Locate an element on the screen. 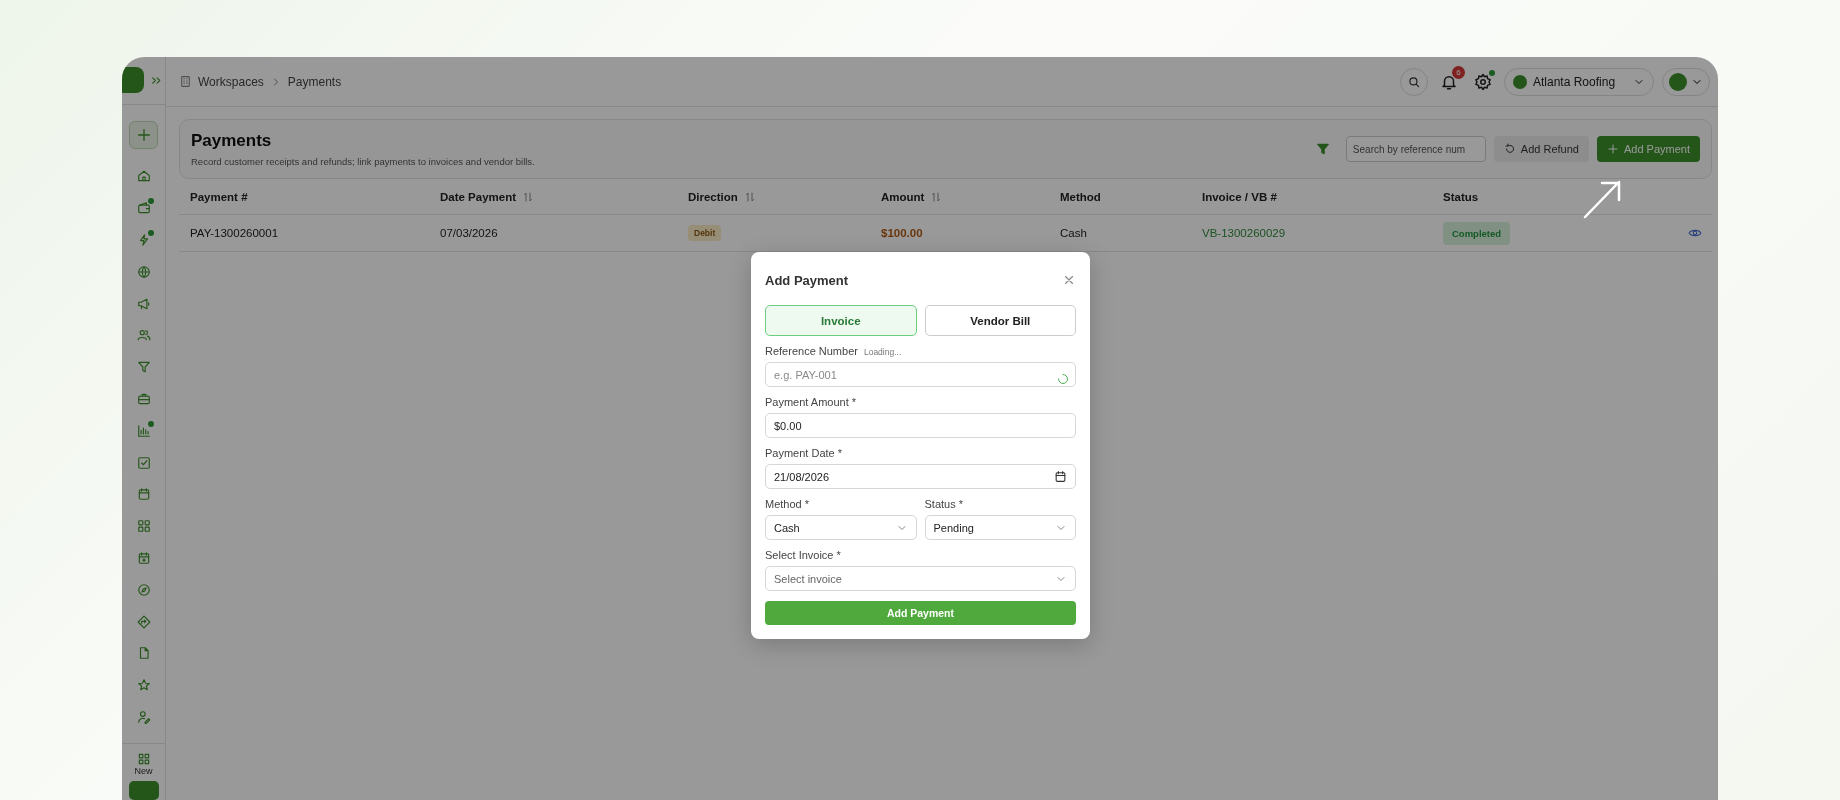  create-button is located at coordinates (143, 134).